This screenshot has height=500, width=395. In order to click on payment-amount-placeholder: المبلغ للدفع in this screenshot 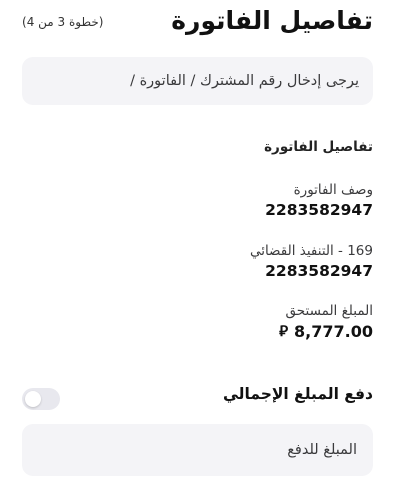, I will do `click(322, 450)`.